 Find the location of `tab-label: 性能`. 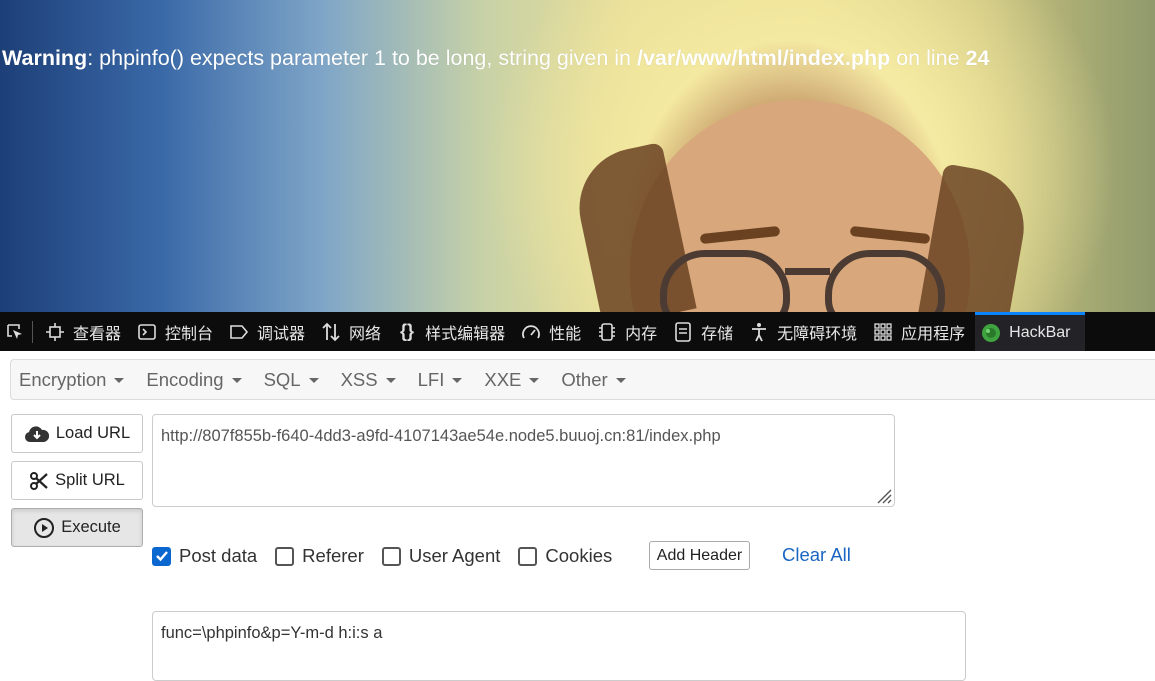

tab-label: 性能 is located at coordinates (565, 334).